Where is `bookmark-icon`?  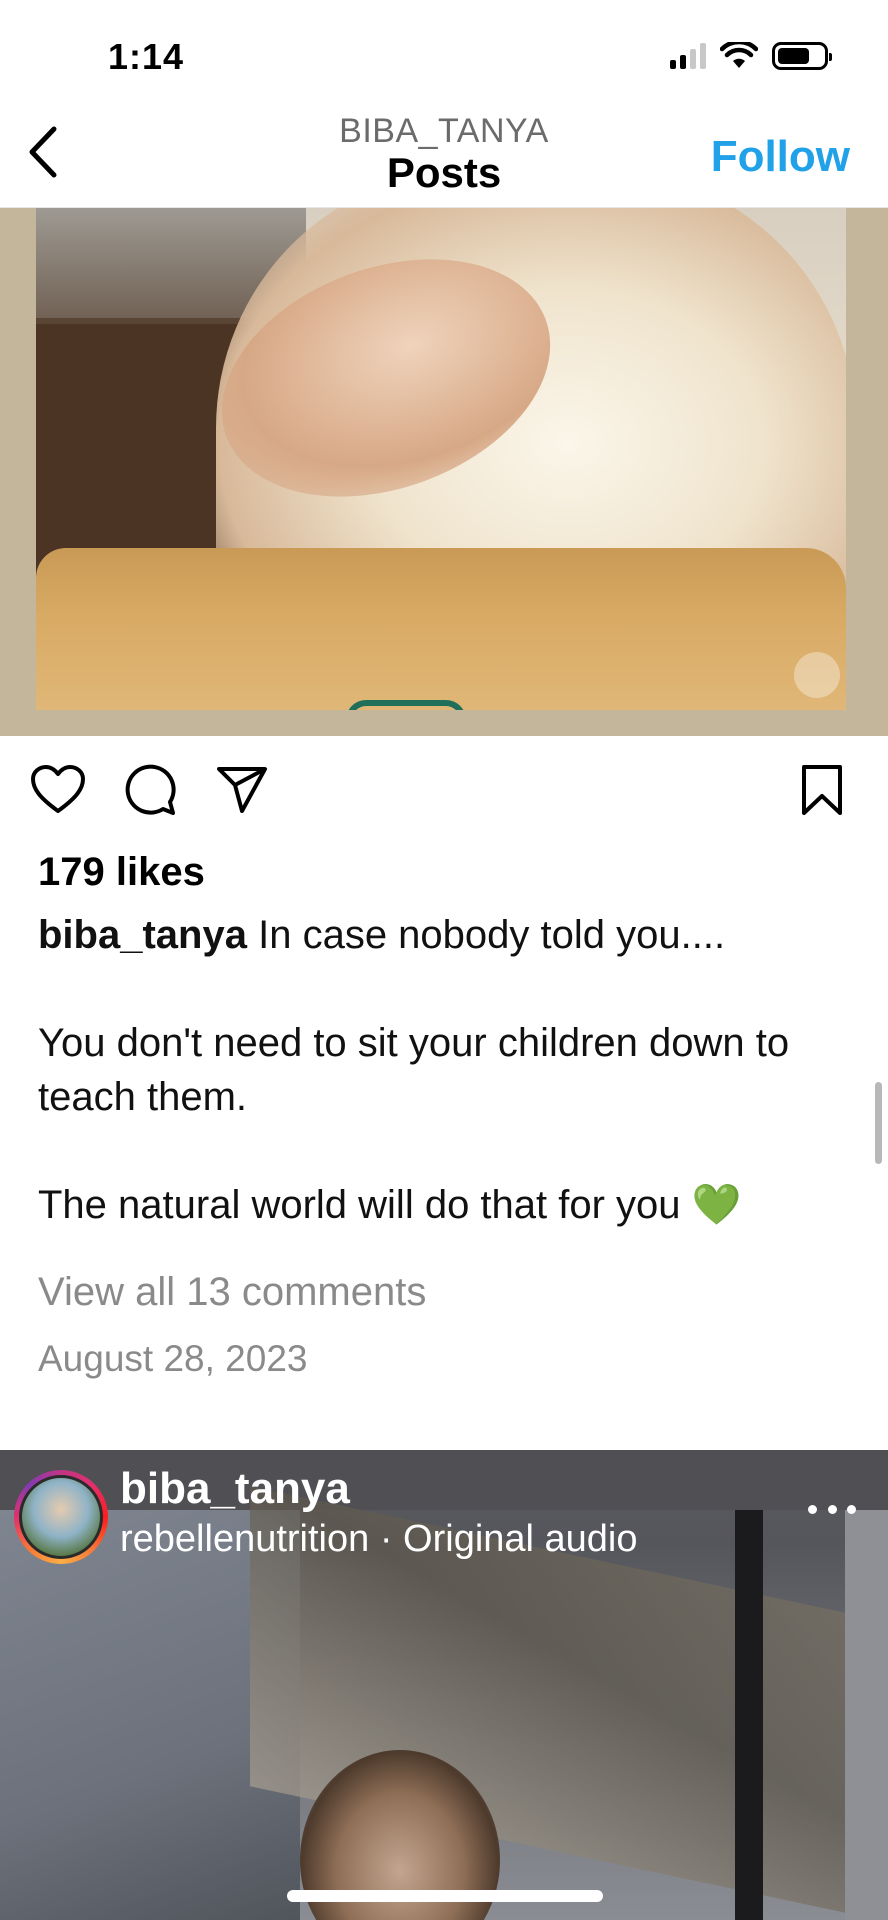
bookmark-icon is located at coordinates (822, 790).